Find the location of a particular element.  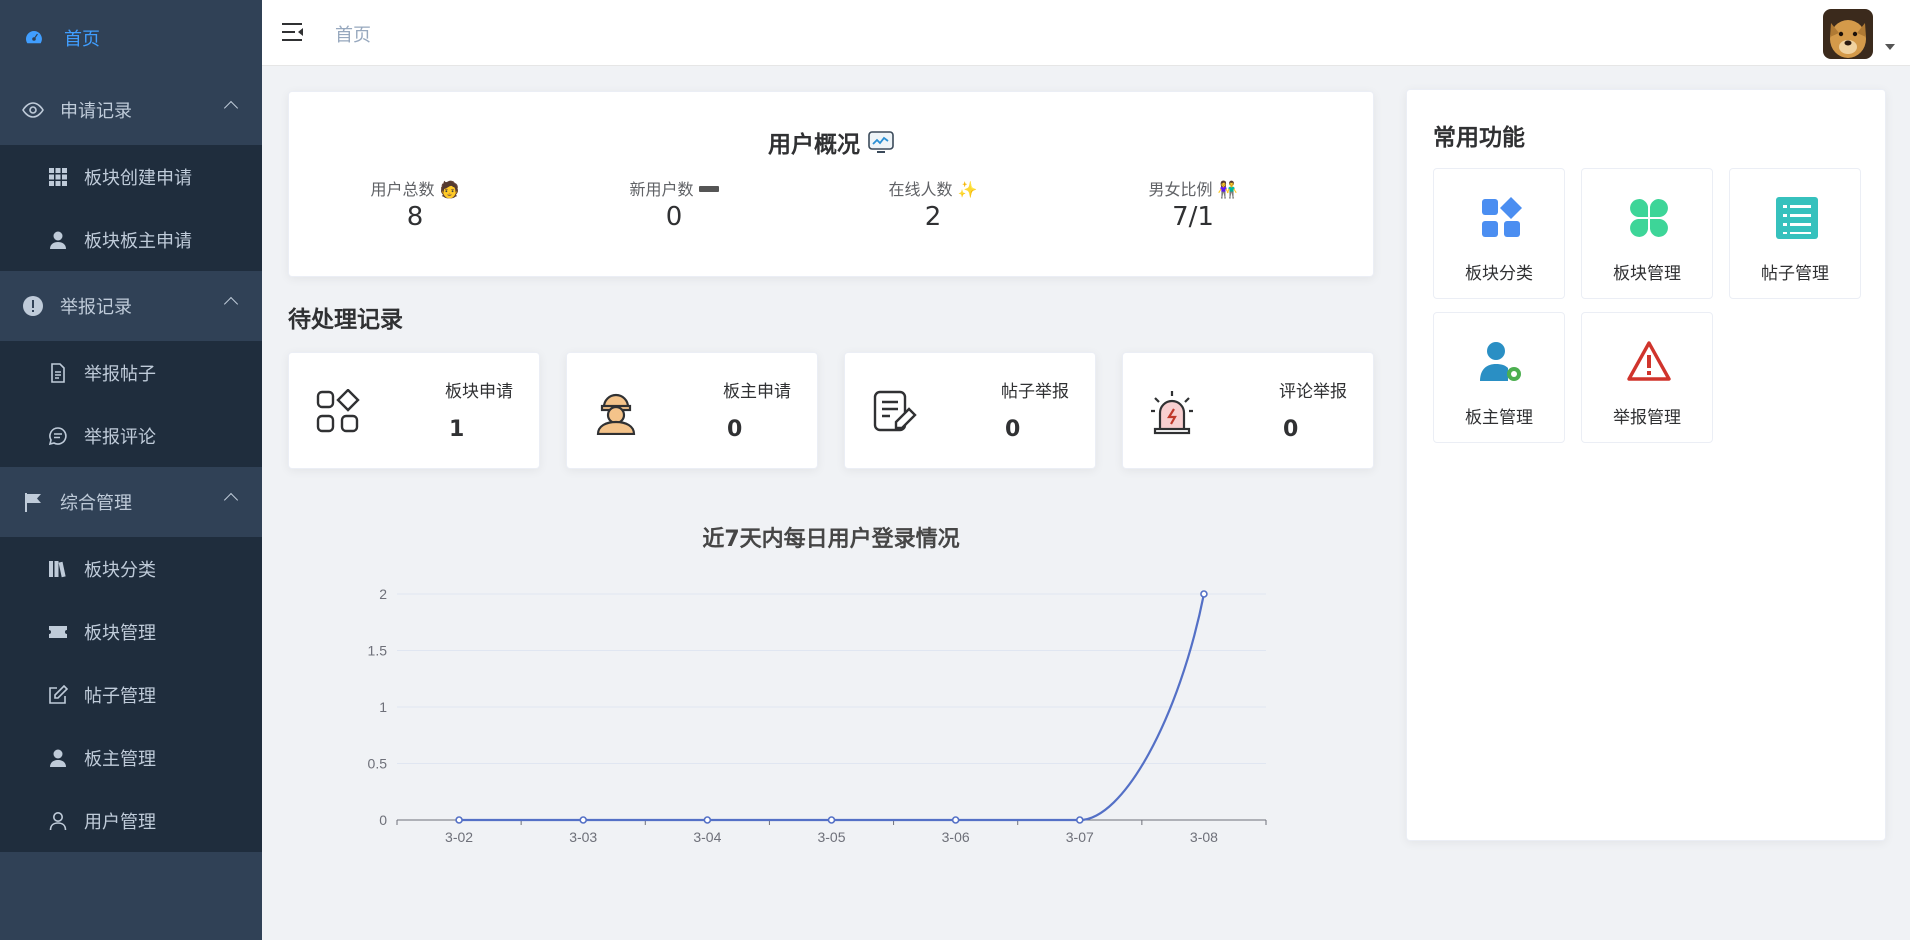

pending-label: 板主申请 is located at coordinates (757, 392).